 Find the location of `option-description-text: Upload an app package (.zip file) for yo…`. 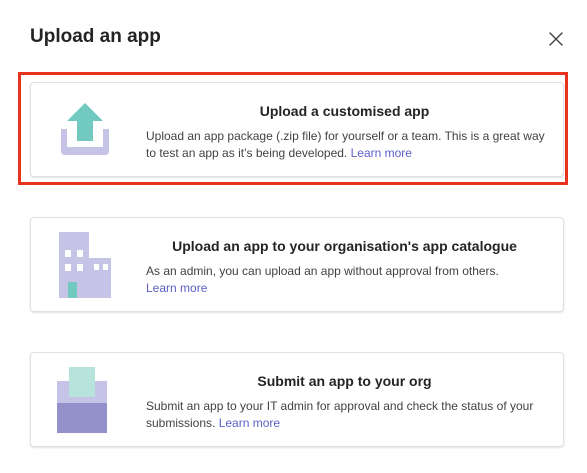

option-description-text: Upload an app package (.zip file) for yo… is located at coordinates (345, 144).